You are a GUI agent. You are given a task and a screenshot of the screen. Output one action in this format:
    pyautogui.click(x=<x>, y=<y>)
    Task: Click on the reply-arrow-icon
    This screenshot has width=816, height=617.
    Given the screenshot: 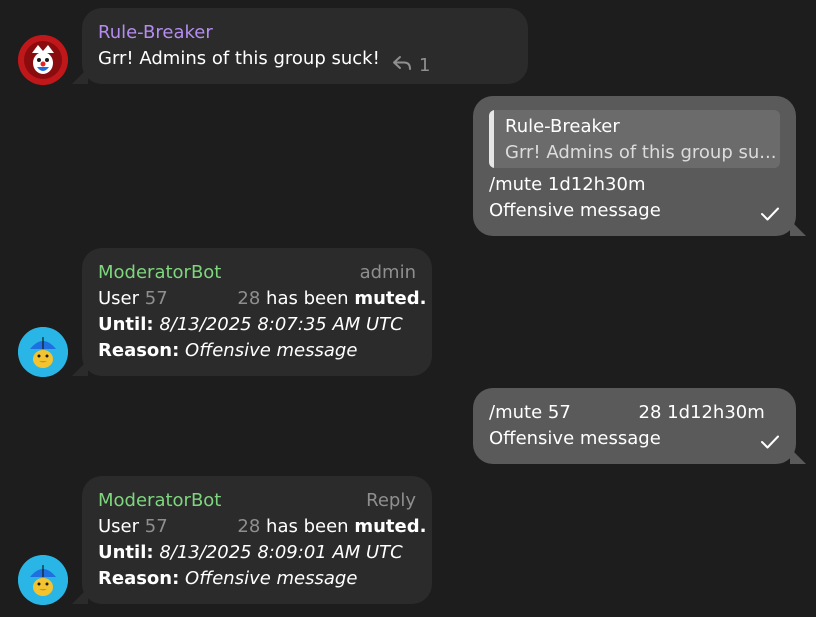 What is the action you would take?
    pyautogui.click(x=402, y=65)
    